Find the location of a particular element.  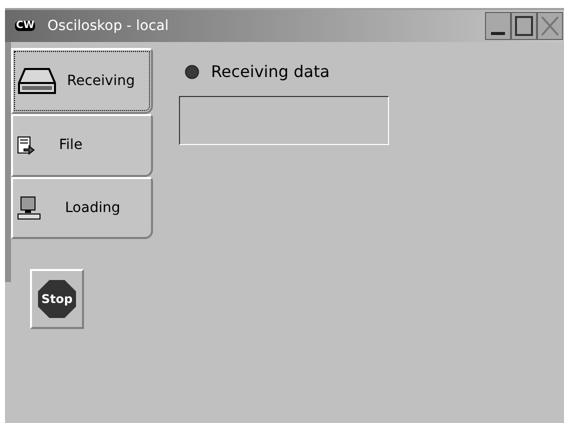

tab: File is located at coordinates (82, 145).